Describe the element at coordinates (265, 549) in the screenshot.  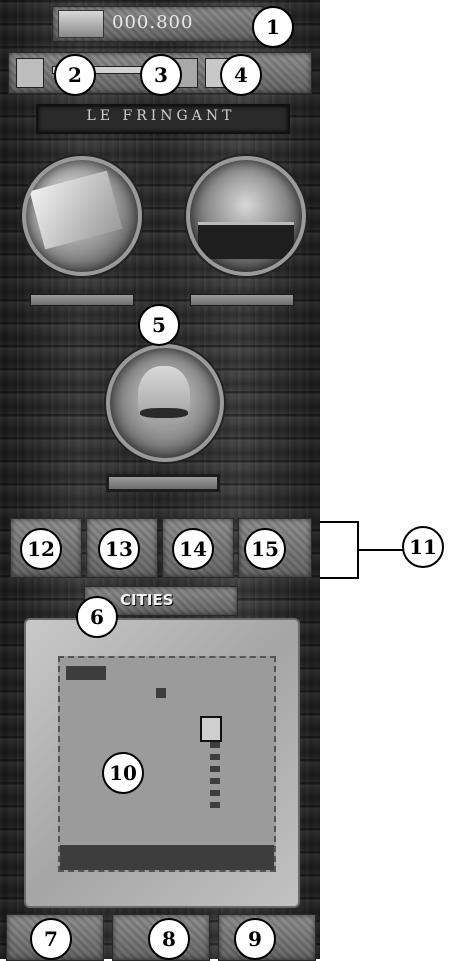
I see `callout-15: 15` at that location.